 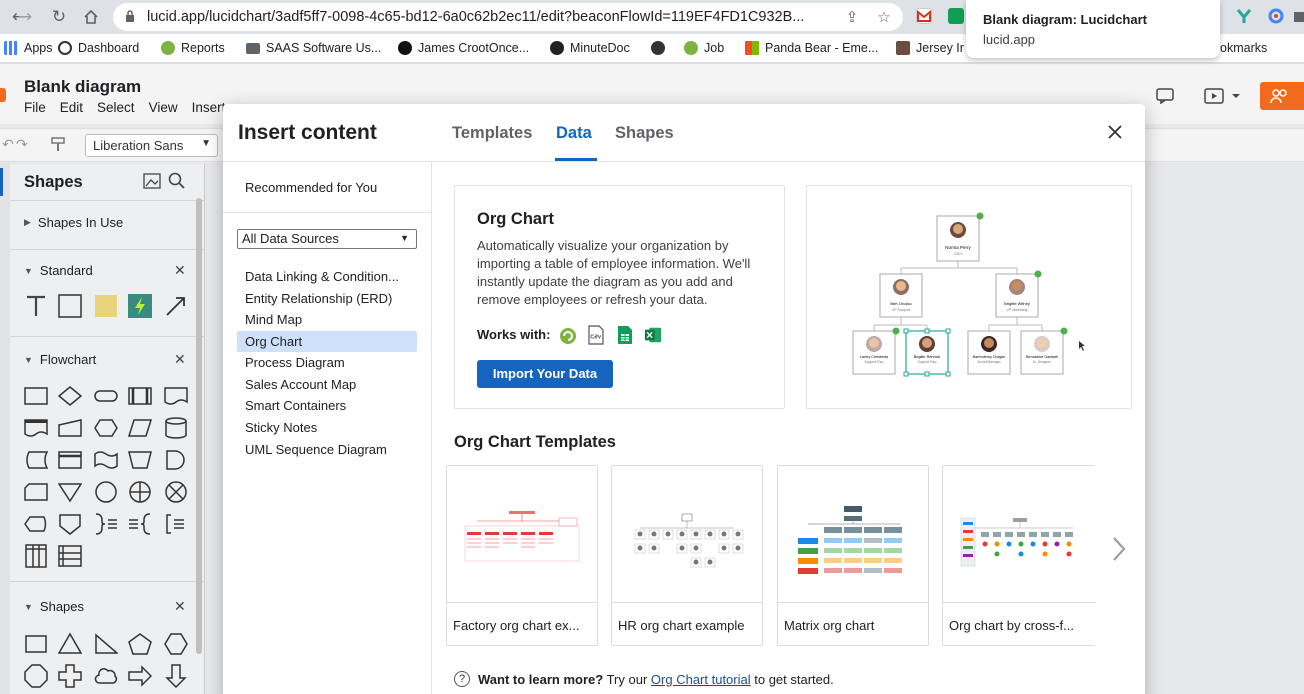 What do you see at coordinates (70, 556) in the screenshot?
I see `swimlane-horizontal-icon` at bounding box center [70, 556].